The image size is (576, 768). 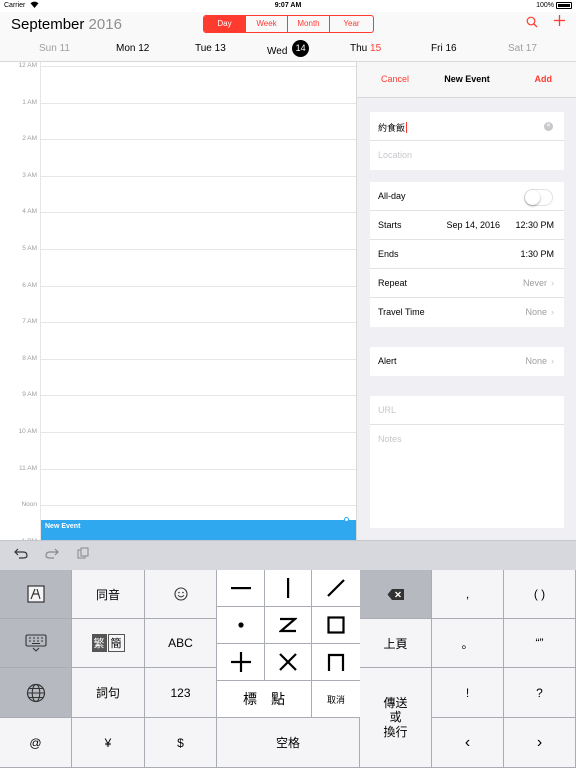 I want to click on stroke-heng-glyph, so click(x=240, y=588).